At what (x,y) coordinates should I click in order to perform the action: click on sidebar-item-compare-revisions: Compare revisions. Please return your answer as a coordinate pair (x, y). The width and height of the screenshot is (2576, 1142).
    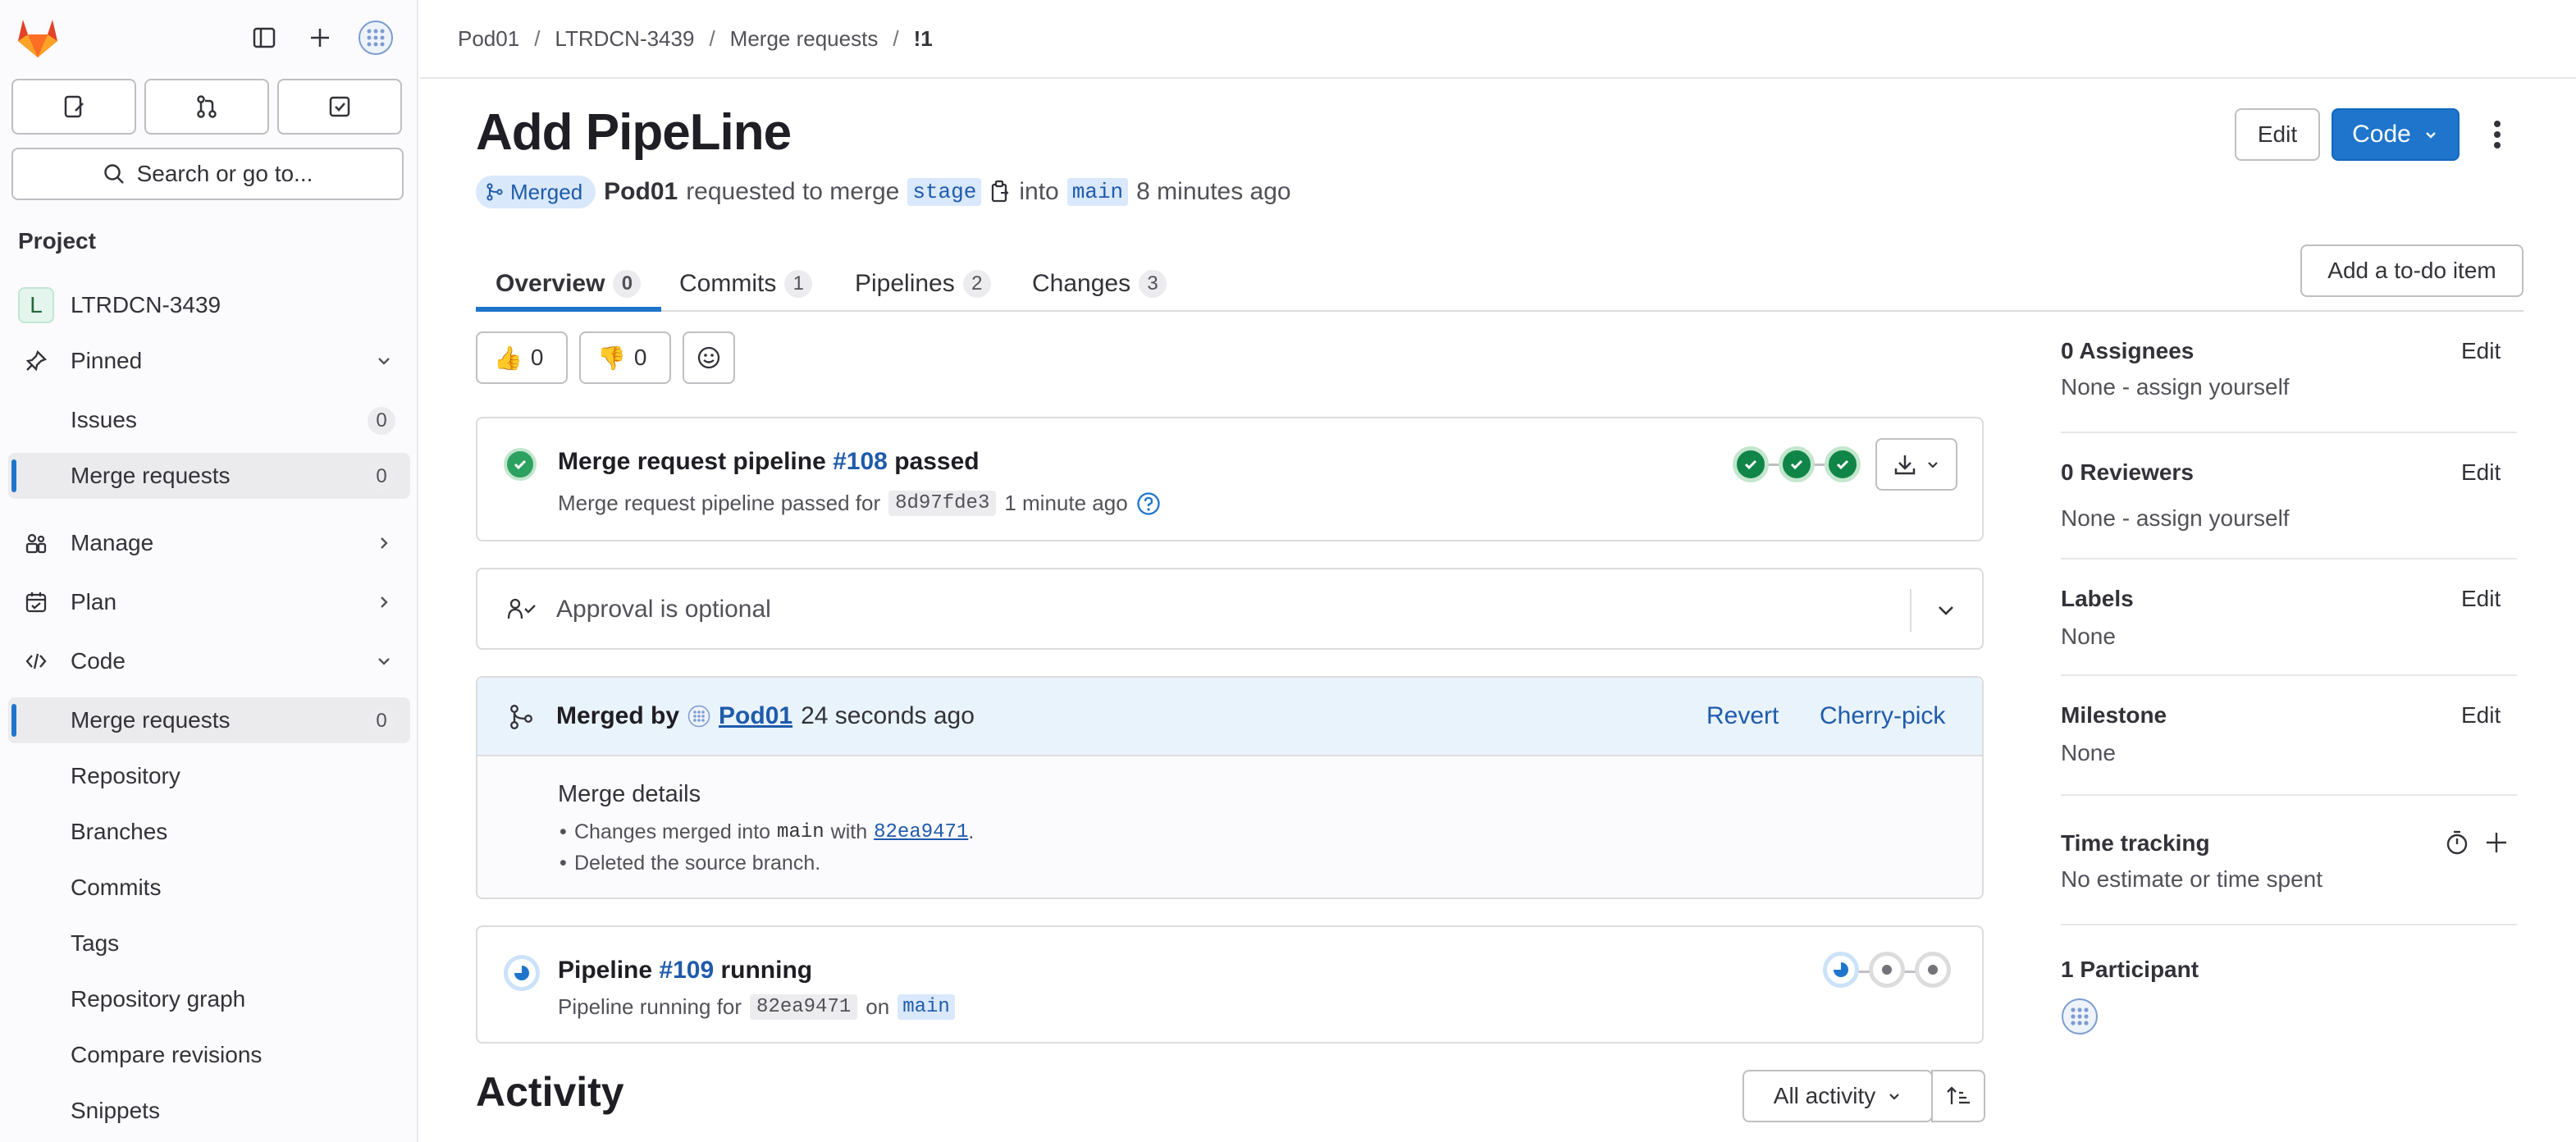
    Looking at the image, I should click on (209, 1055).